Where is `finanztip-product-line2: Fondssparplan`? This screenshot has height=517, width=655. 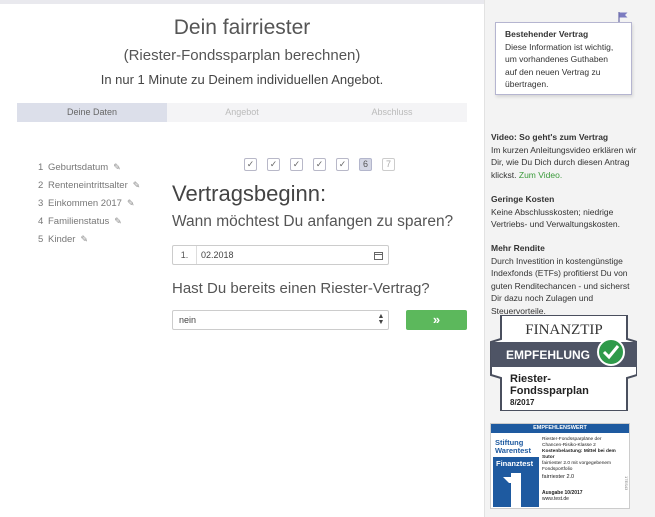
finanztip-product-line2: Fondssparplan is located at coordinates (549, 391).